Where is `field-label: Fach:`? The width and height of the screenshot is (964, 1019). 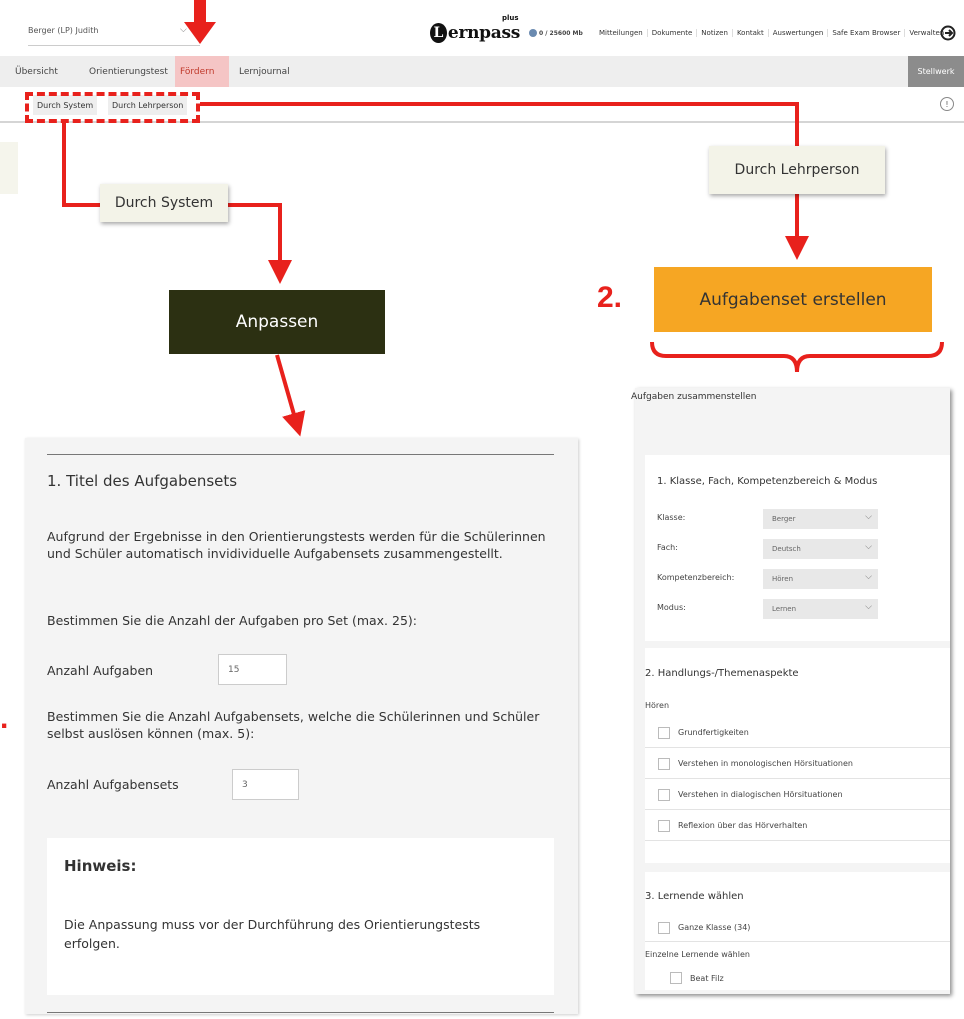 field-label: Fach: is located at coordinates (667, 547).